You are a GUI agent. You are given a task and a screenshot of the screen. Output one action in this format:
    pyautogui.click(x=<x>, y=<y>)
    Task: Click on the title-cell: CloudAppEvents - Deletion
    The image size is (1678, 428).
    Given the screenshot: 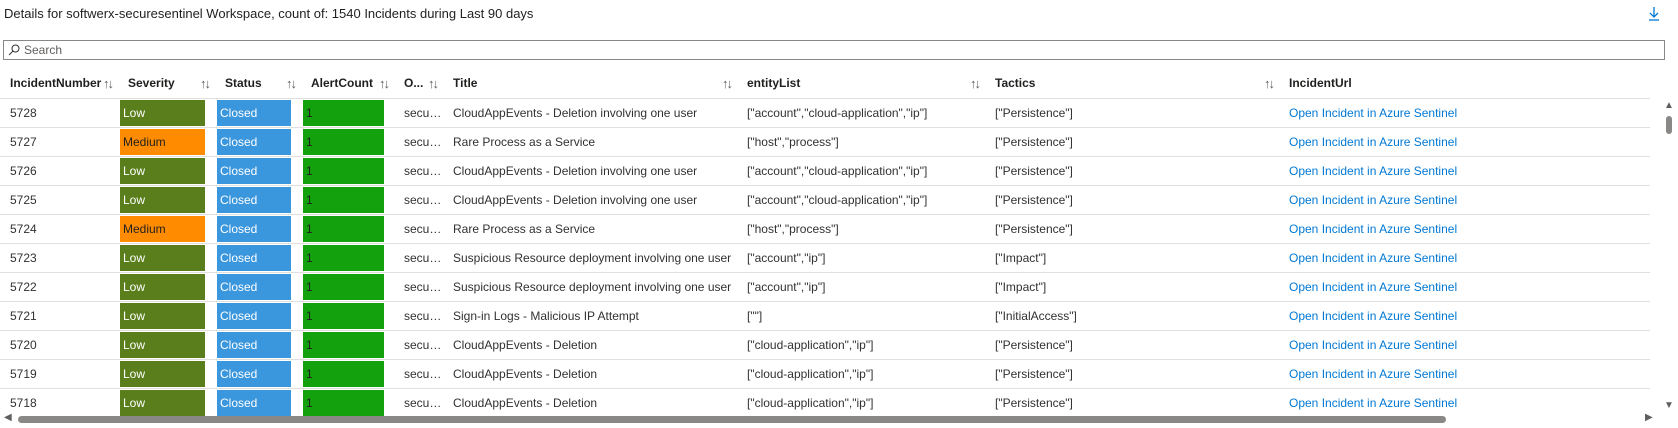 What is the action you would take?
    pyautogui.click(x=590, y=374)
    